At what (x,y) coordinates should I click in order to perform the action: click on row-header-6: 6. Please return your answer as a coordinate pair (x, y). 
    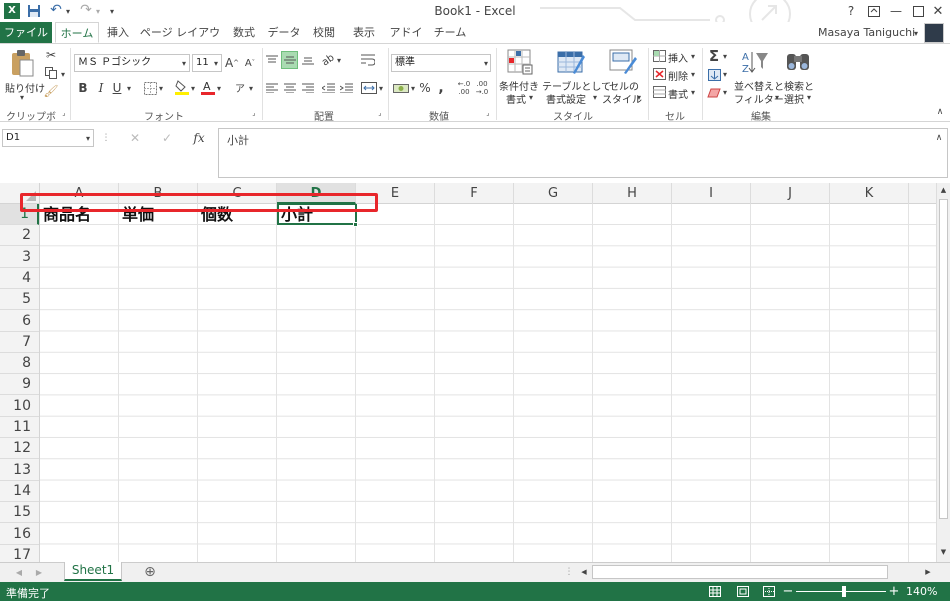
    Looking at the image, I should click on (19, 321).